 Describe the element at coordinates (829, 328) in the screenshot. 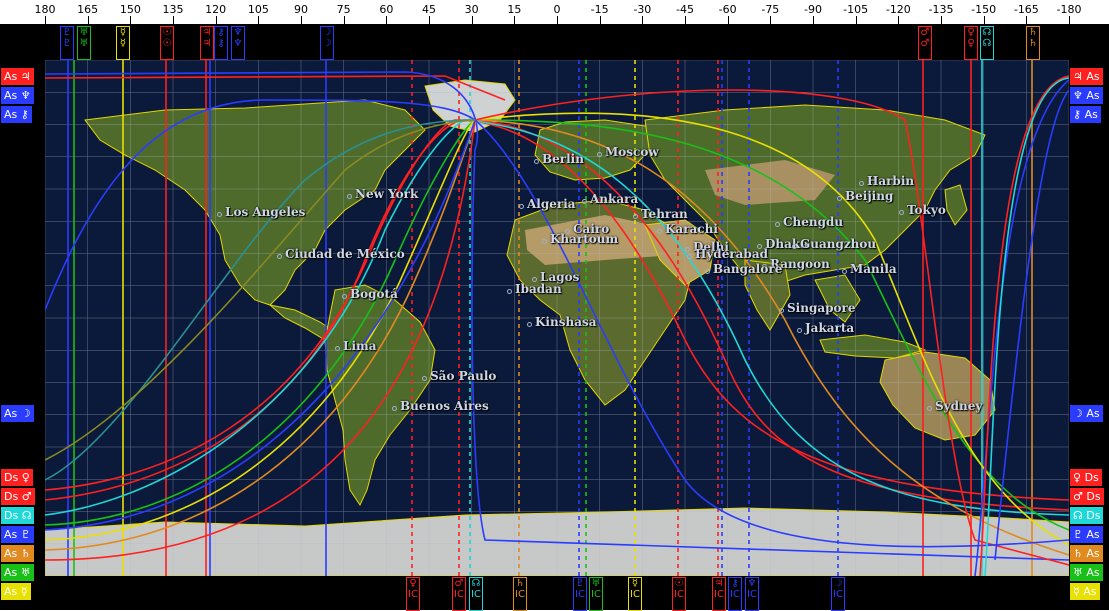

I see `city-label: Jakarta` at that location.